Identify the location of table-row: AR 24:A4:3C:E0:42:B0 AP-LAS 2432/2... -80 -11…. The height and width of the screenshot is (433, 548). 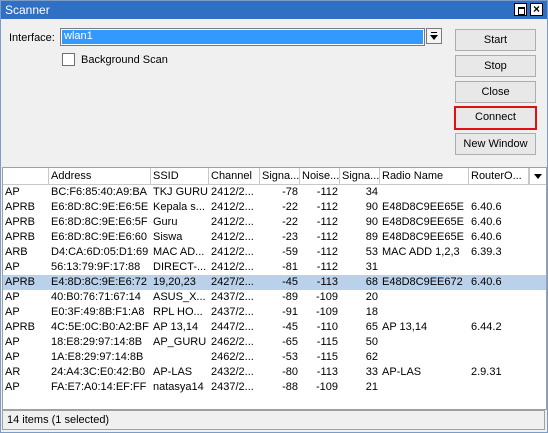
(274, 372).